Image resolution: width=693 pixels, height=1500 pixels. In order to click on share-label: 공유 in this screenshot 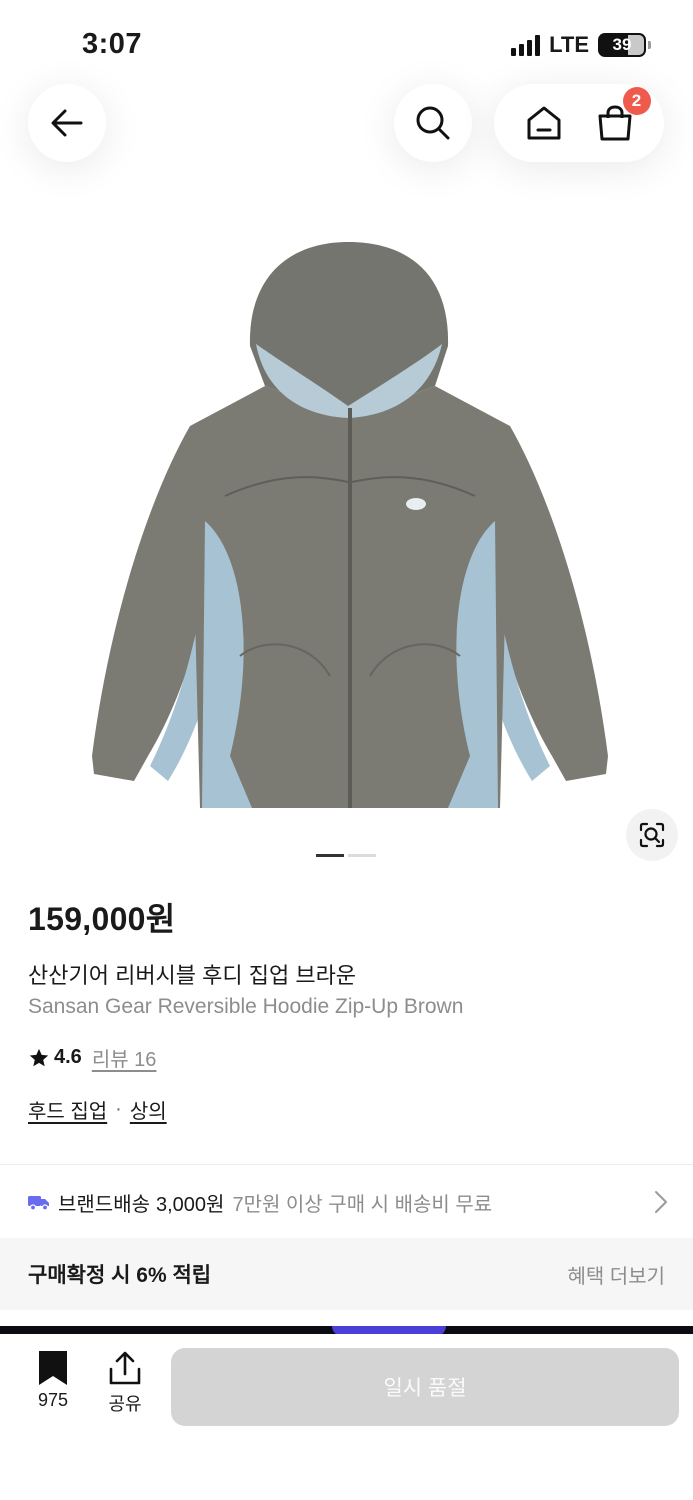, I will do `click(125, 1404)`.